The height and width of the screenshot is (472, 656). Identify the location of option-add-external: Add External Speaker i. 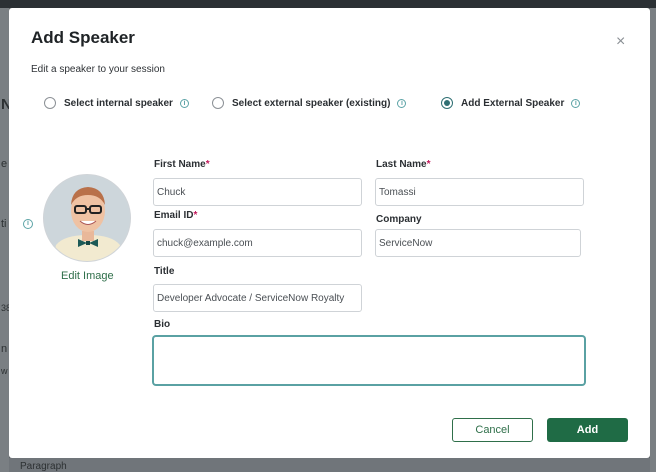
(511, 103).